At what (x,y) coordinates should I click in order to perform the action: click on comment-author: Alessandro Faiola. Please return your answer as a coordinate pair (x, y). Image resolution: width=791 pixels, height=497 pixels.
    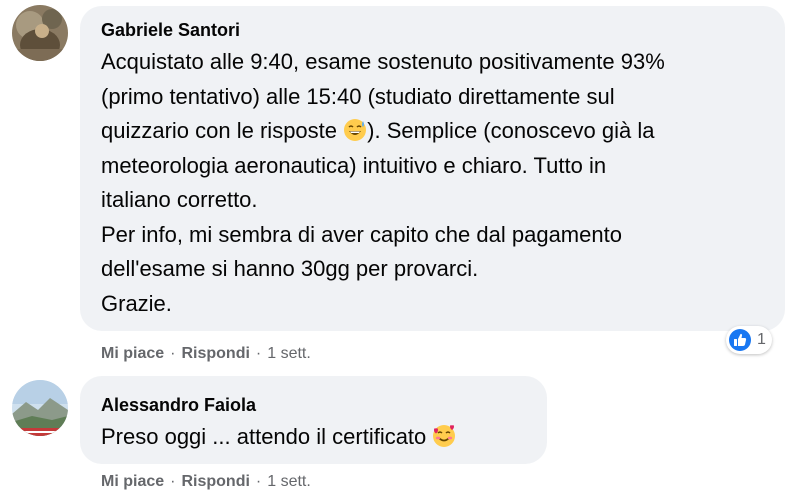
    Looking at the image, I should click on (178, 405).